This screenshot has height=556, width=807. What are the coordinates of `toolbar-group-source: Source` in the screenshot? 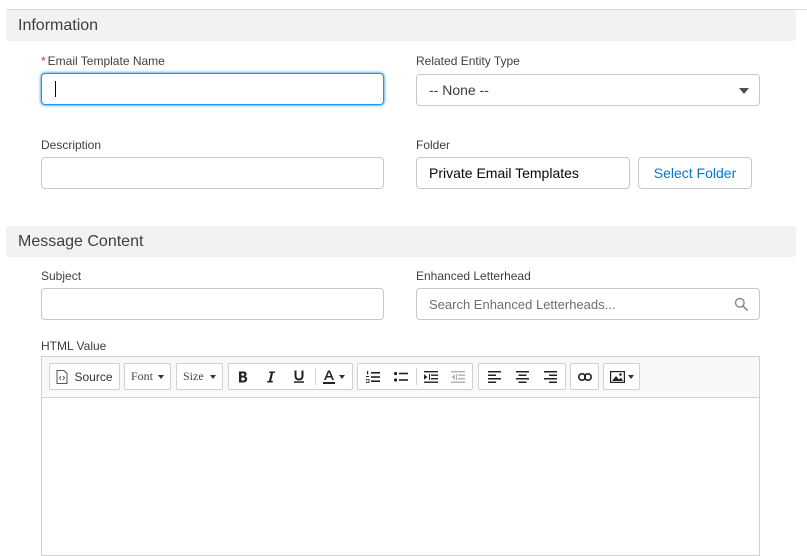 It's located at (84, 376).